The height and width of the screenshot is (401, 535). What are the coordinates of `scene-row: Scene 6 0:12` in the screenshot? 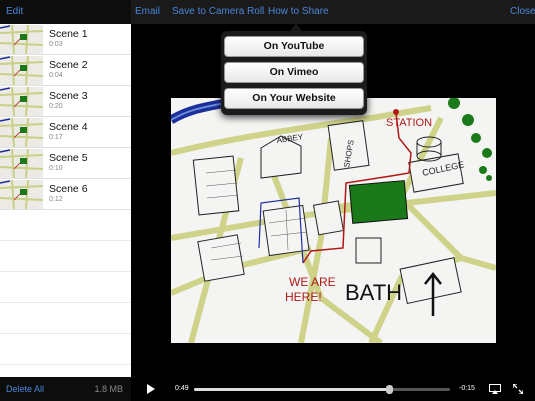 It's located at (65, 194).